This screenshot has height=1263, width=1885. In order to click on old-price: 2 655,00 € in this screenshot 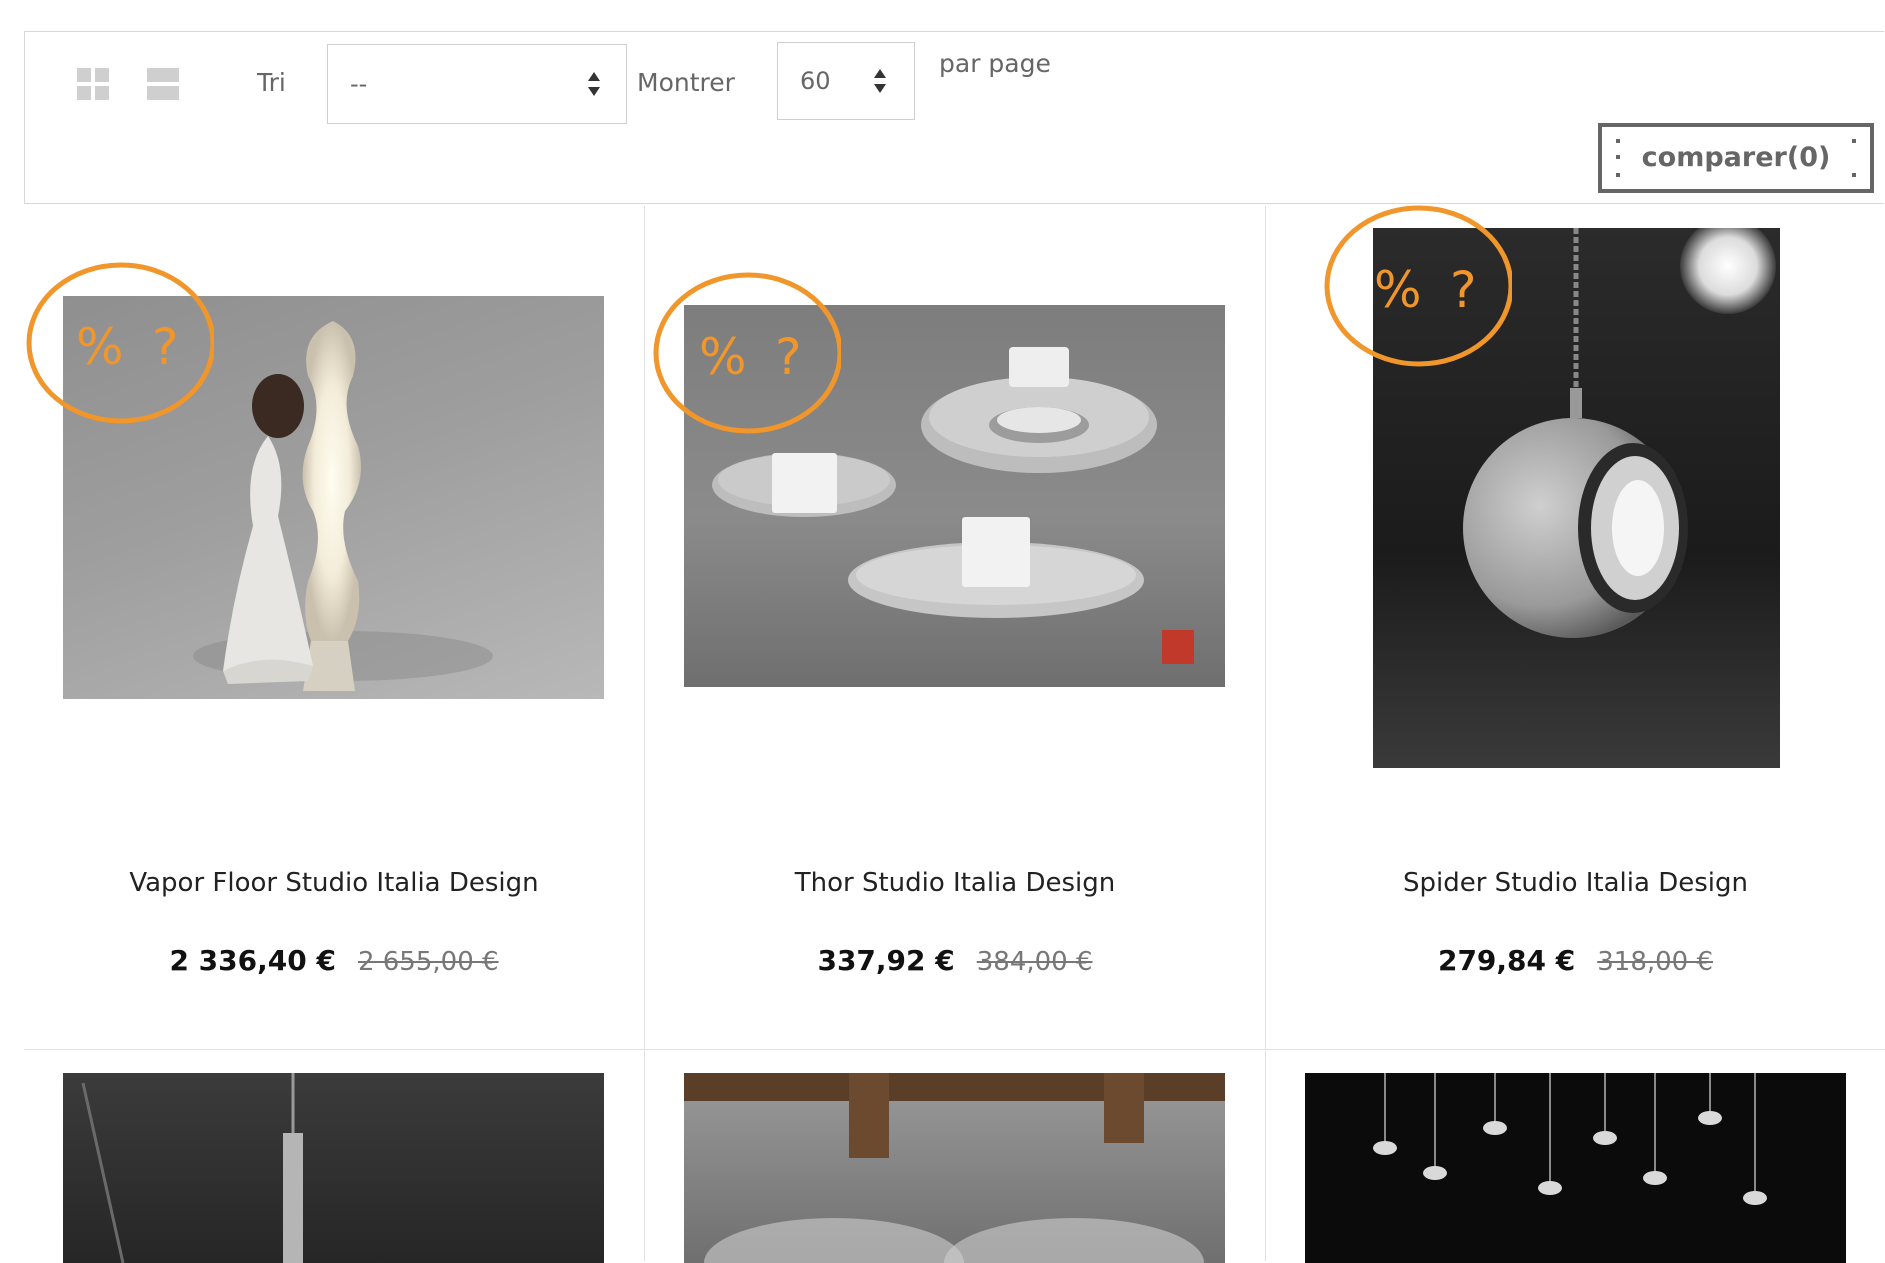, I will do `click(428, 962)`.